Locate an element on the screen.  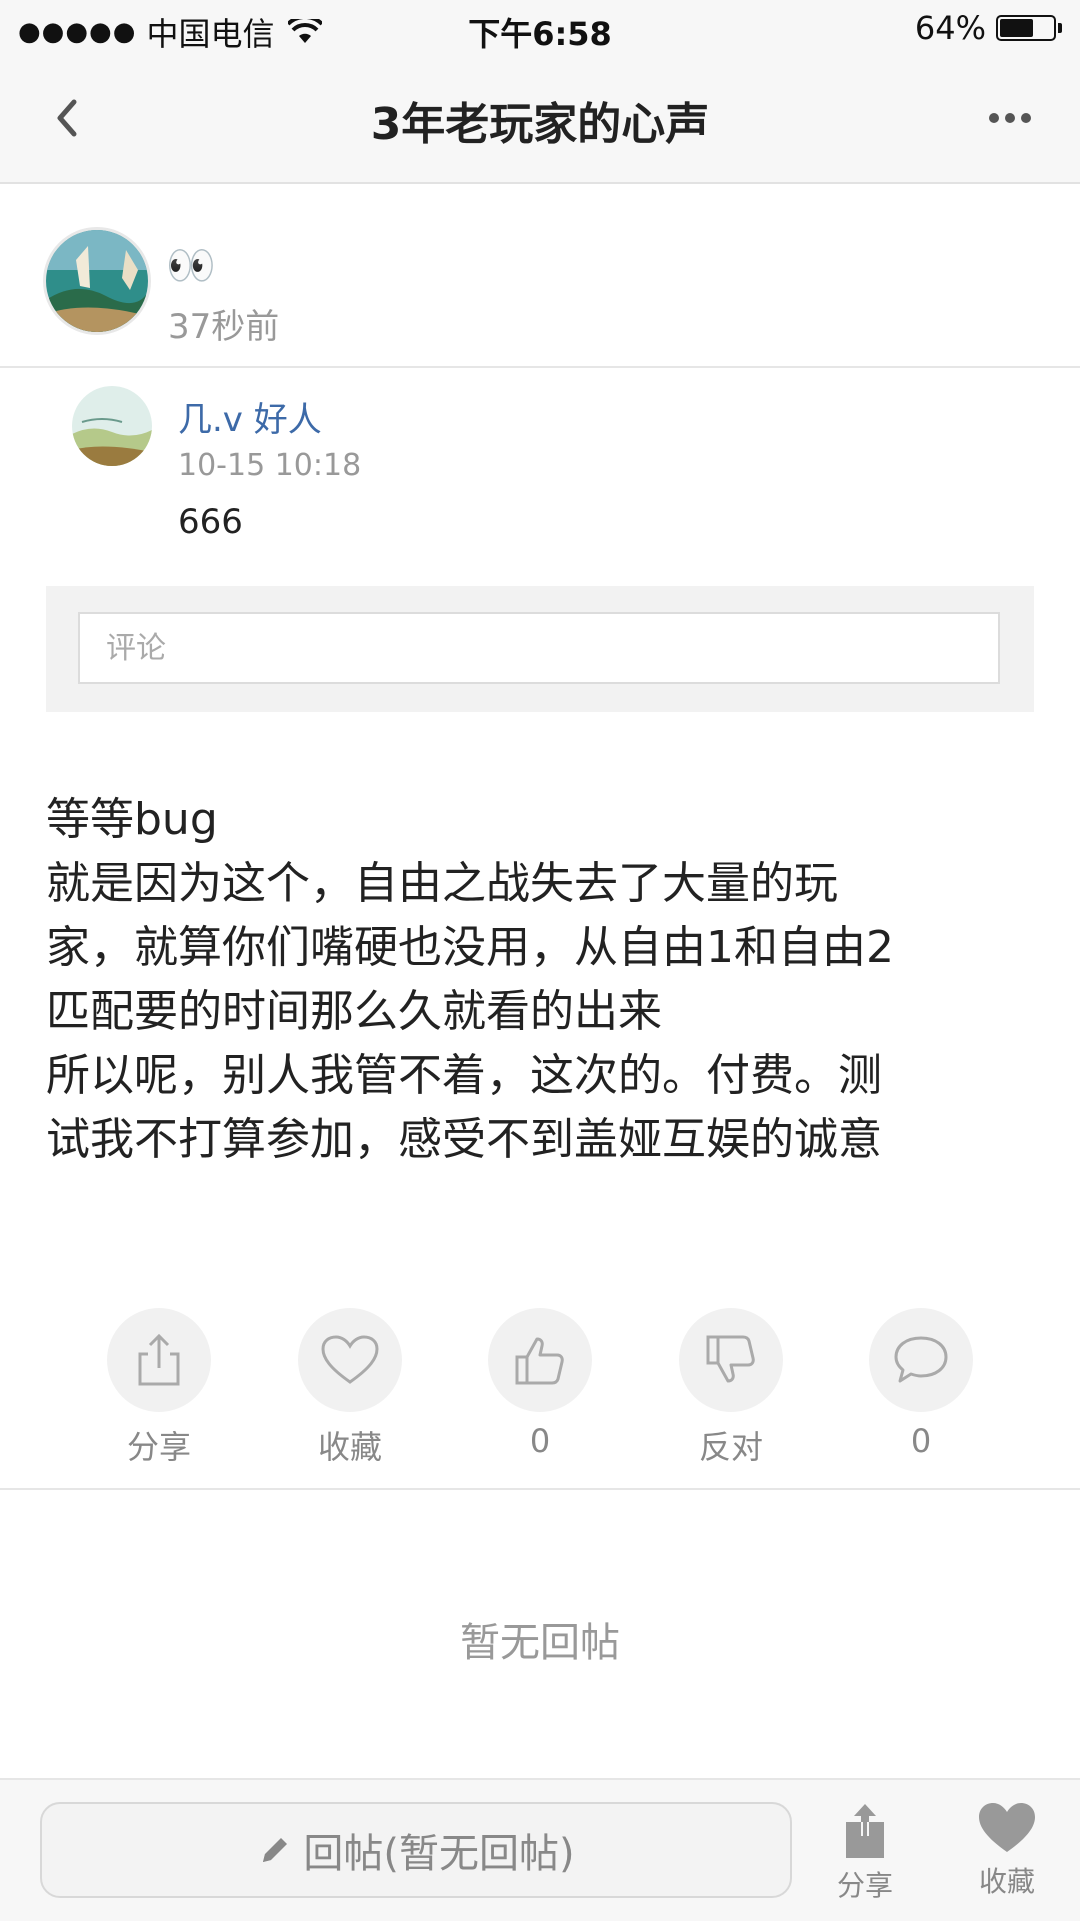
like-action-button: 0 is located at coordinates (540, 1384).